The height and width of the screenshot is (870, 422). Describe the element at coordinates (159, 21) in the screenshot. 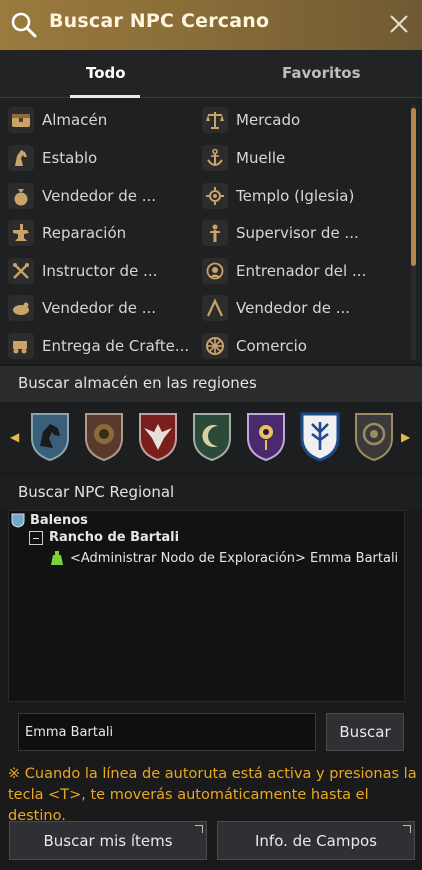

I see `window-title: Buscar NPC Cercano` at that location.